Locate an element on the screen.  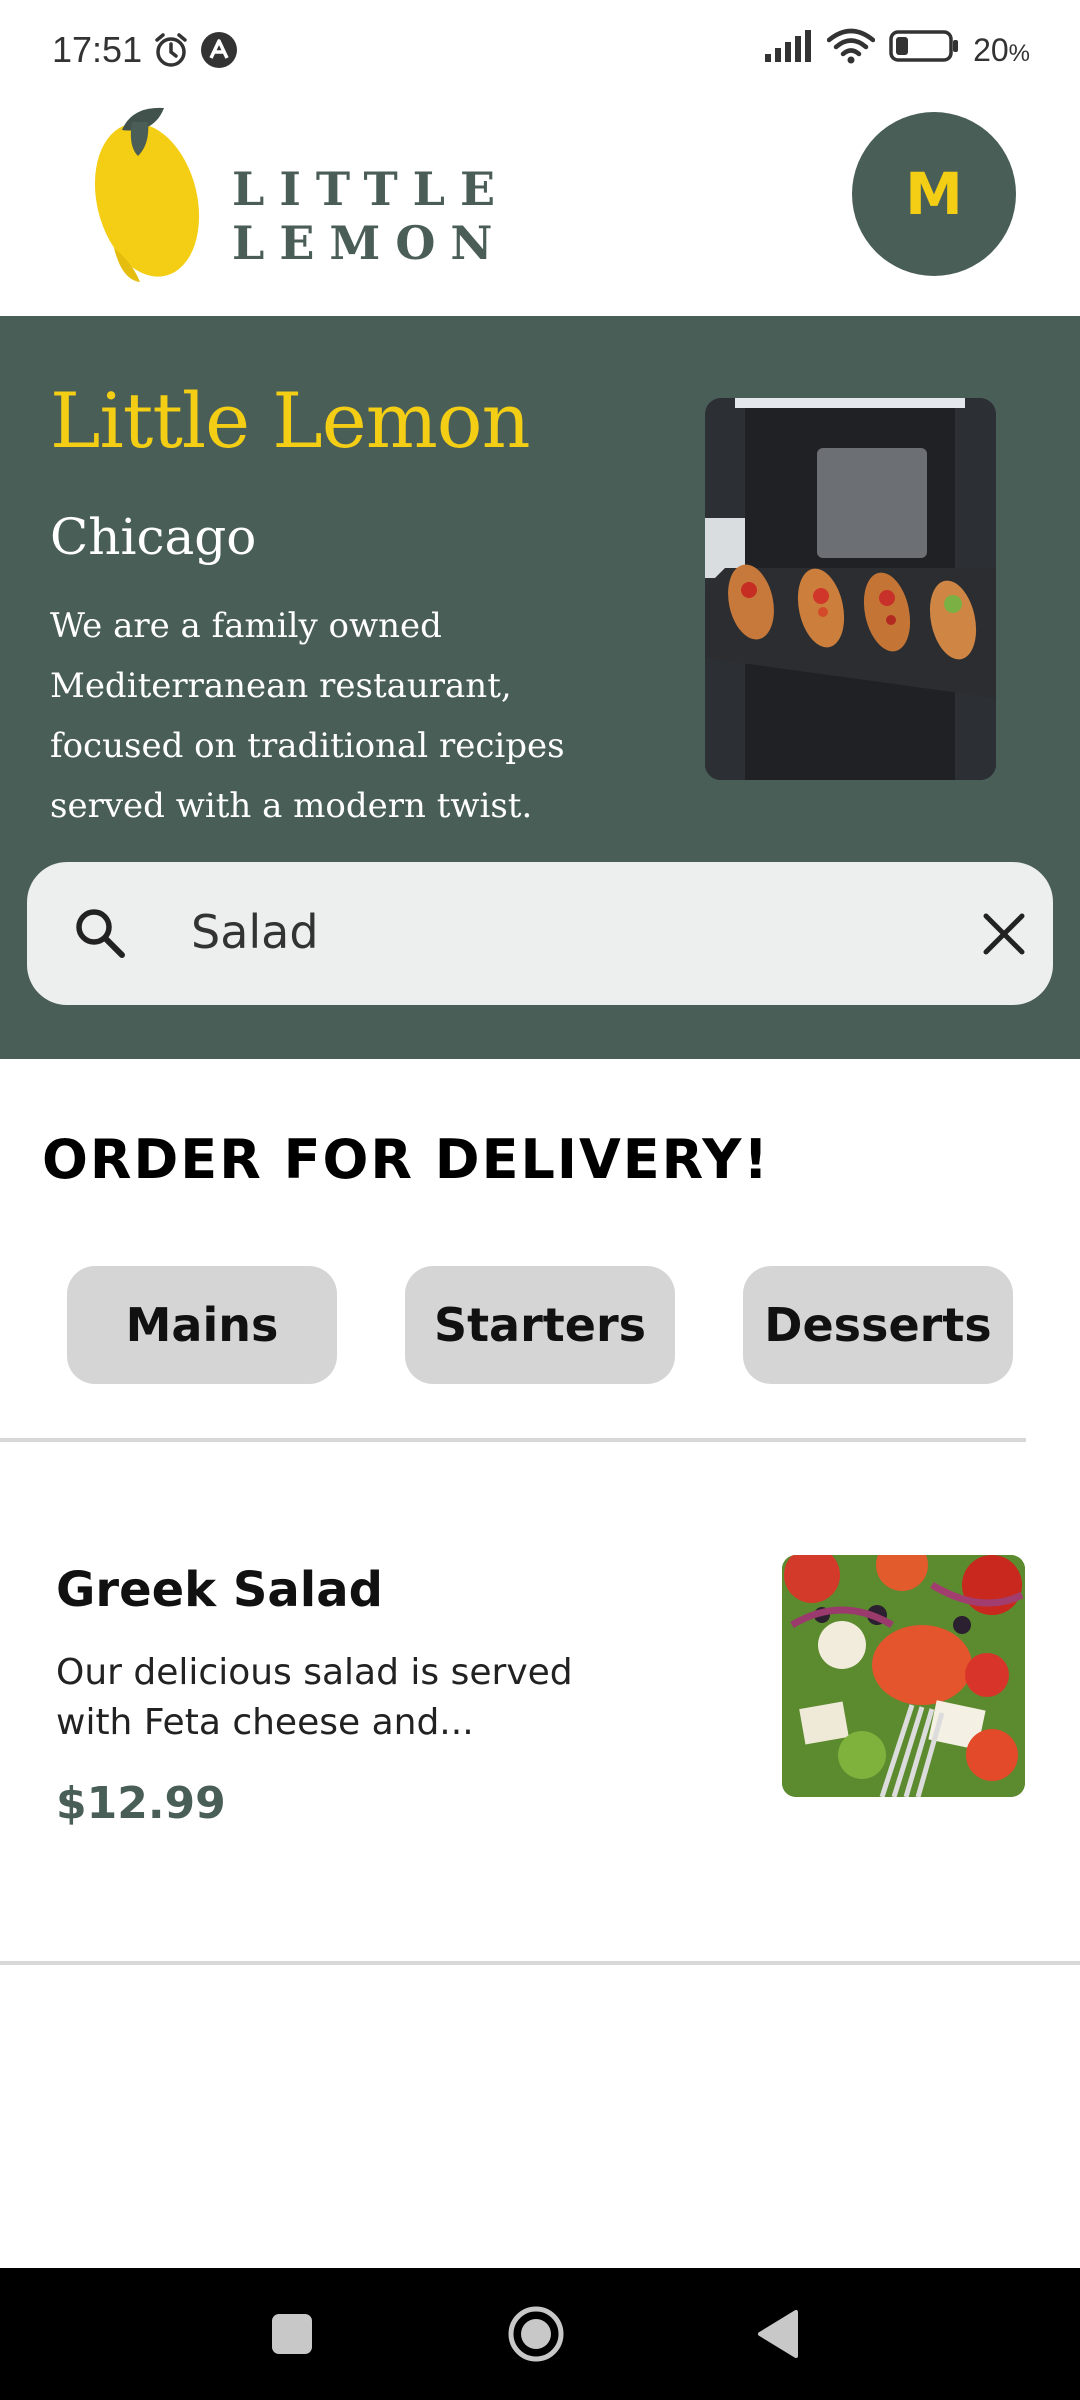
menu-item-name: Greek Salad is located at coordinates (219, 1590).